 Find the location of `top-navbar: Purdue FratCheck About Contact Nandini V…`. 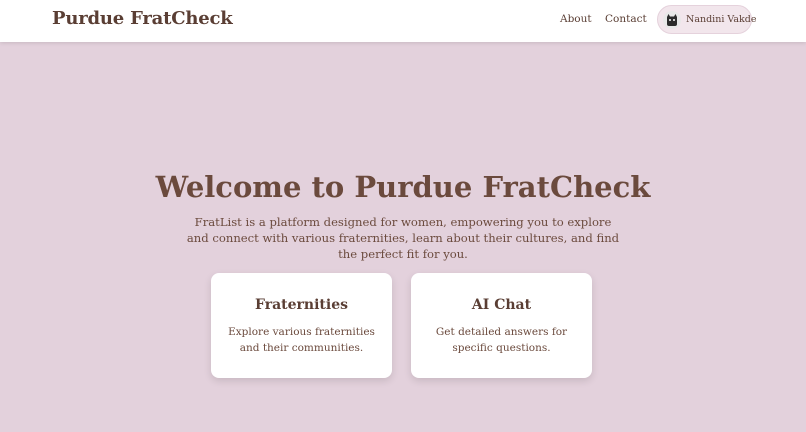

top-navbar: Purdue FratCheck About Contact Nandini V… is located at coordinates (403, 21).